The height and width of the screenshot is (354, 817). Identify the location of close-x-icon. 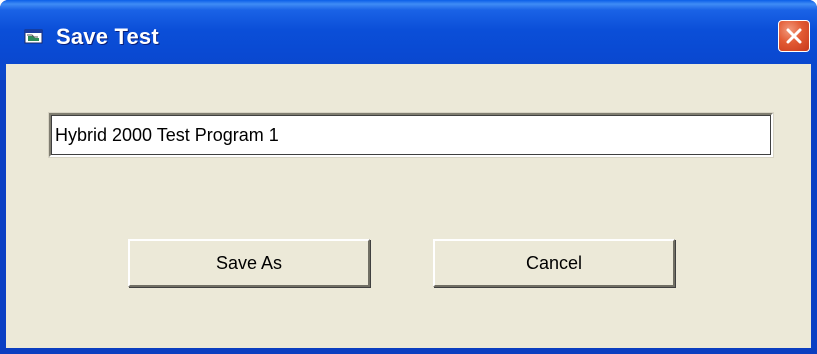
(794, 36).